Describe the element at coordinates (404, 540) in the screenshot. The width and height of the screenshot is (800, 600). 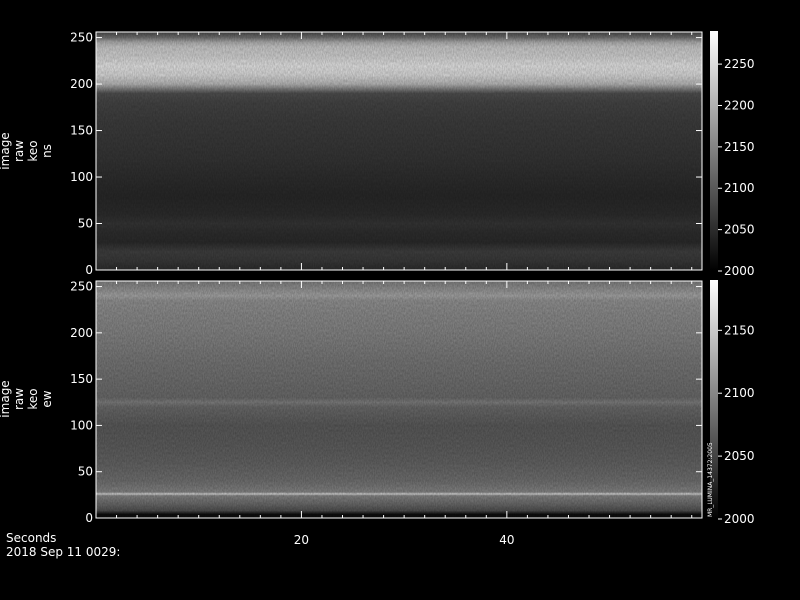
I see `x-tick-labels: 20 40` at that location.